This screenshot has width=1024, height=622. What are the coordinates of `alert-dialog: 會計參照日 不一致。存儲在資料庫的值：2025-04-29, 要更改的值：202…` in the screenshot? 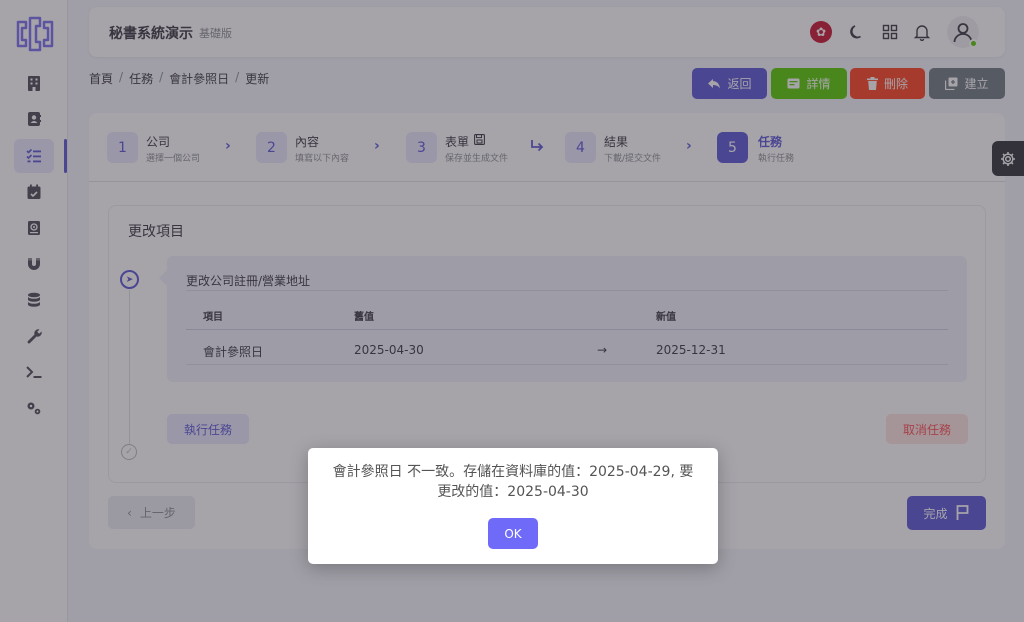 It's located at (513, 506).